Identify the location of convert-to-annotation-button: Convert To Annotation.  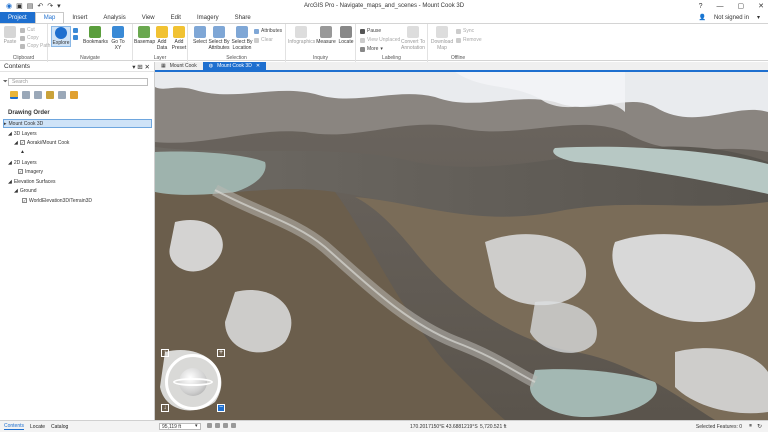
(413, 38).